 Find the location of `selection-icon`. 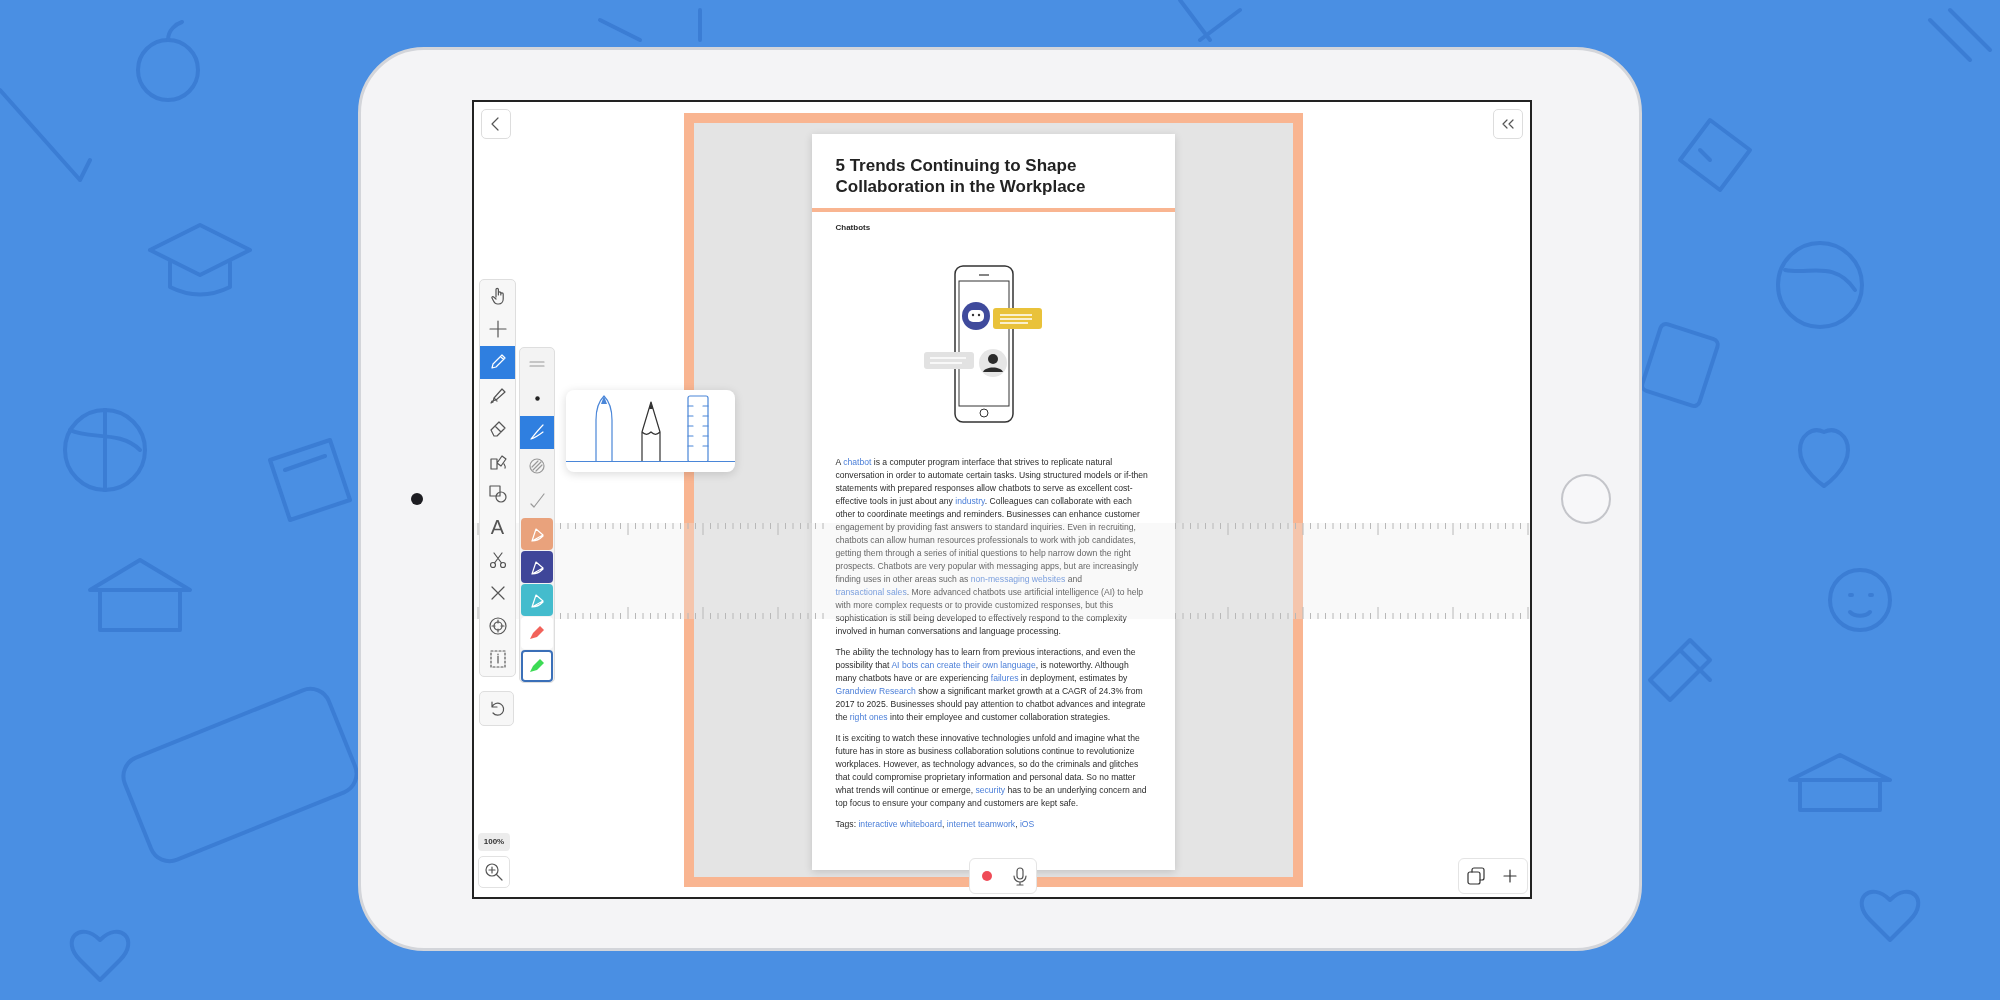

selection-icon is located at coordinates (497, 659).